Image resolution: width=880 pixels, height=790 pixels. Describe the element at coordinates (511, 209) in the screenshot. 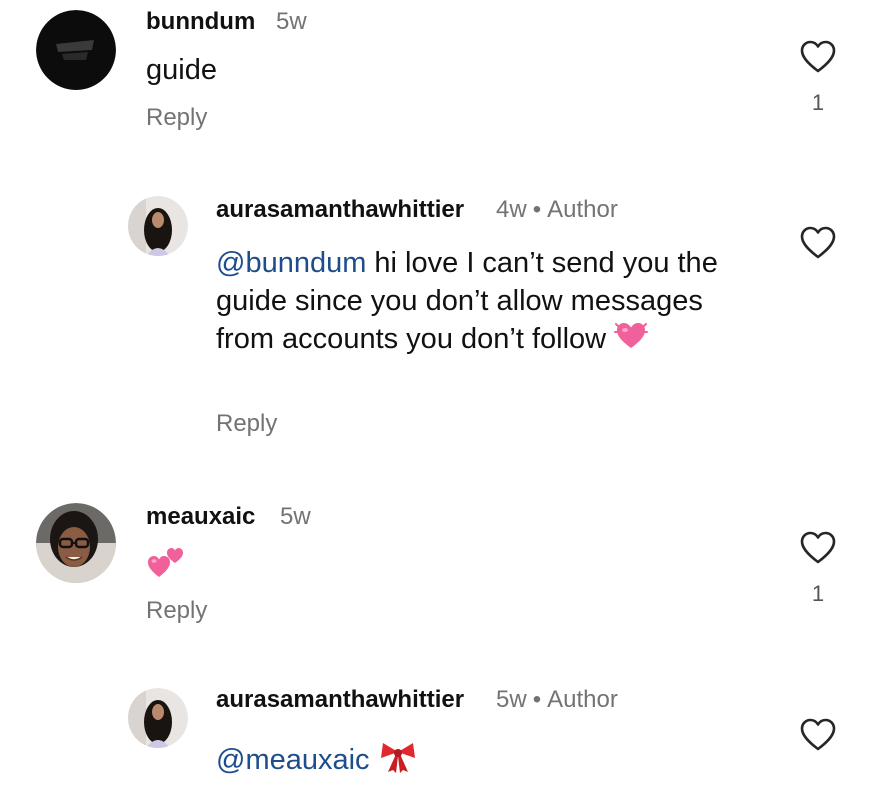

I see `comment-timestamp: 4w` at that location.